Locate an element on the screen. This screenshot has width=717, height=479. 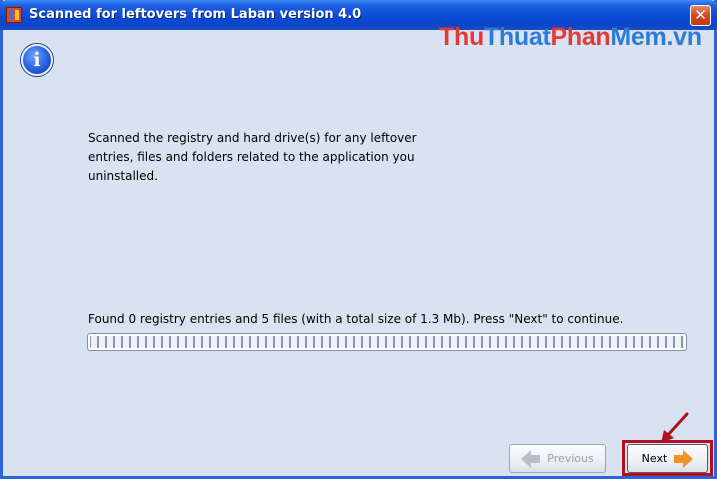
watermark-logo: ThuThuatPhanMem.vn is located at coordinates (570, 37).